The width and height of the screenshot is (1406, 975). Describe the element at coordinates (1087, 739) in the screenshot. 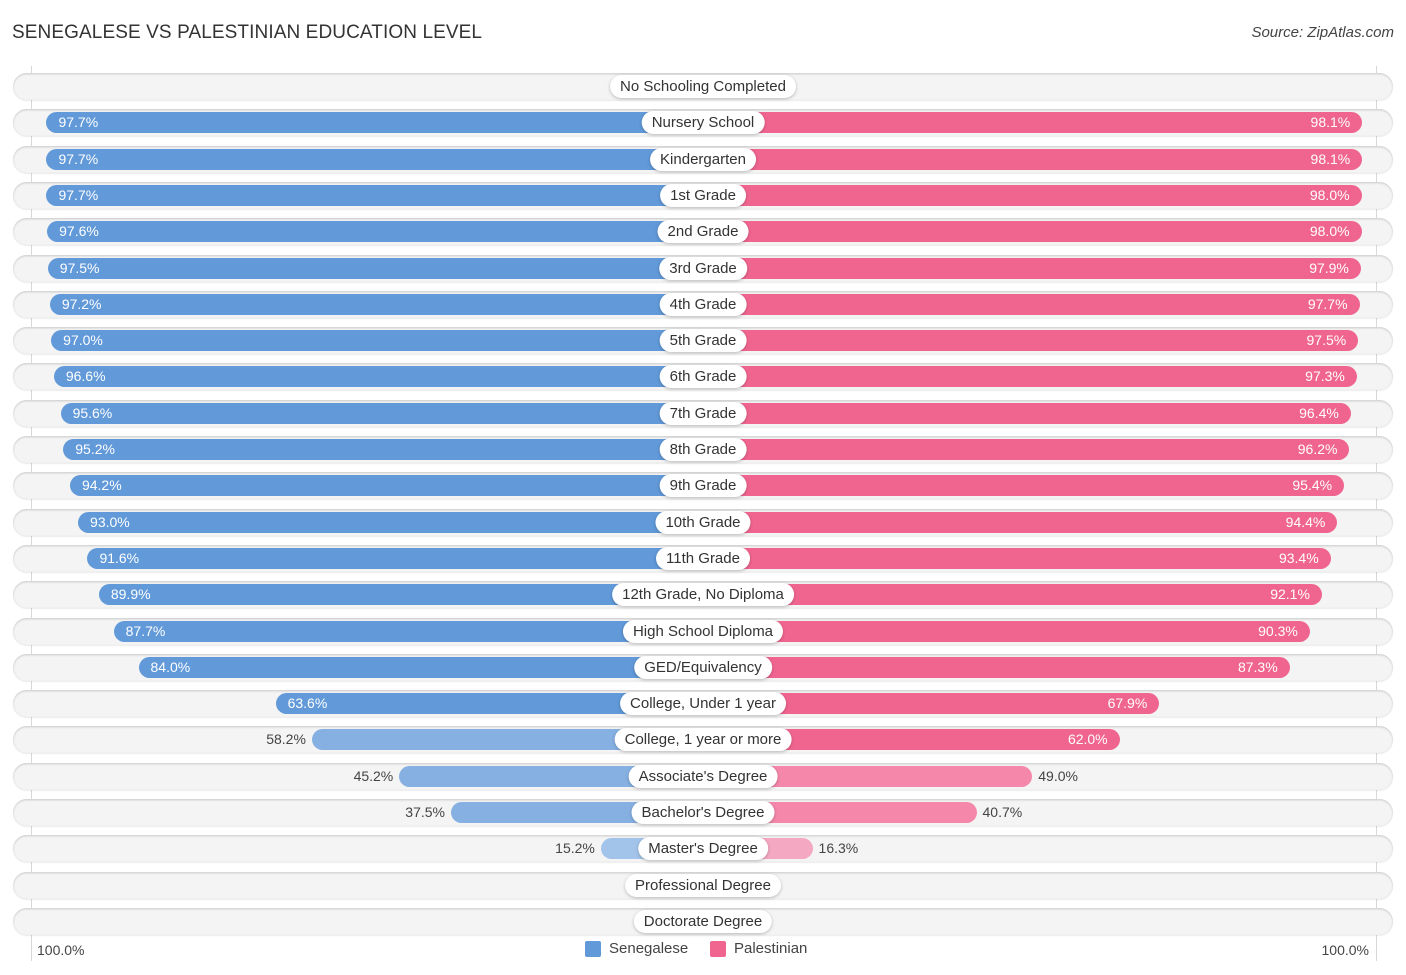

I see `value-label-palestinian: 62.0%` at that location.